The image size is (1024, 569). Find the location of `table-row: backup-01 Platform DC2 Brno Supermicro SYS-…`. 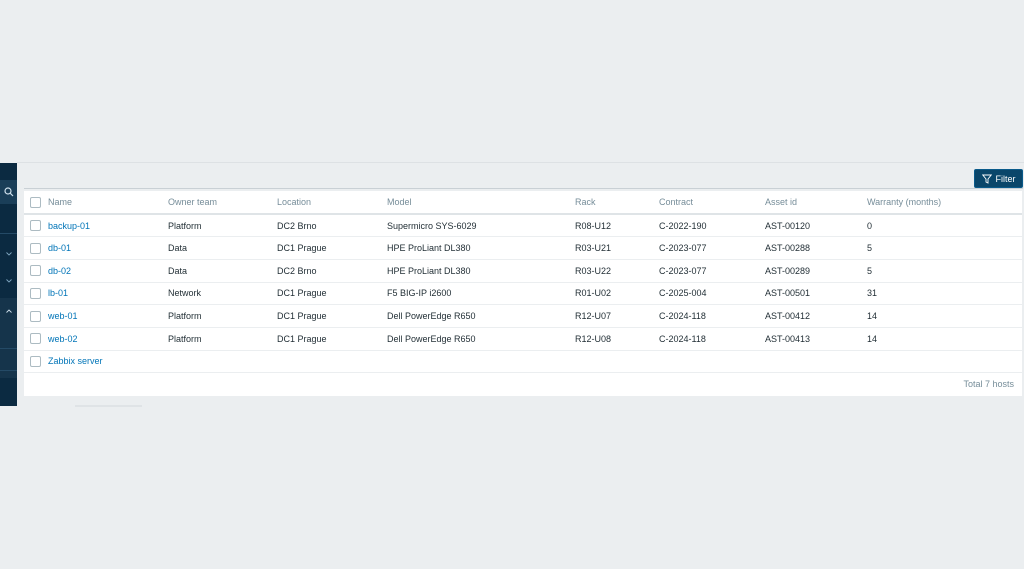

table-row: backup-01 Platform DC2 Brno Supermicro SYS-… is located at coordinates (523, 226).